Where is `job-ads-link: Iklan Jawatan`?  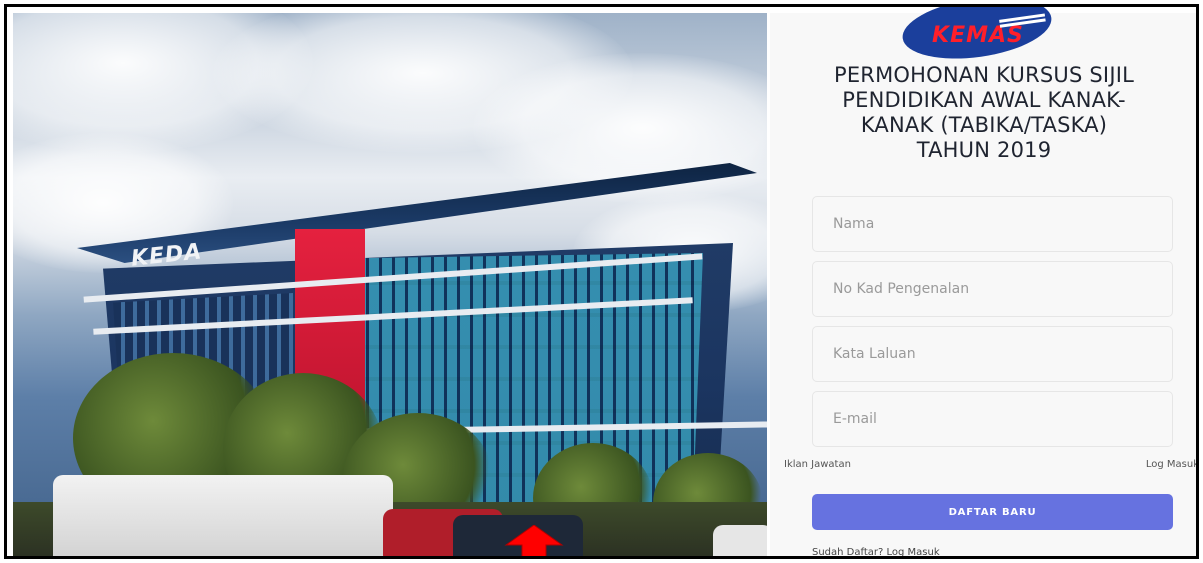
job-ads-link: Iklan Jawatan is located at coordinates (817, 464).